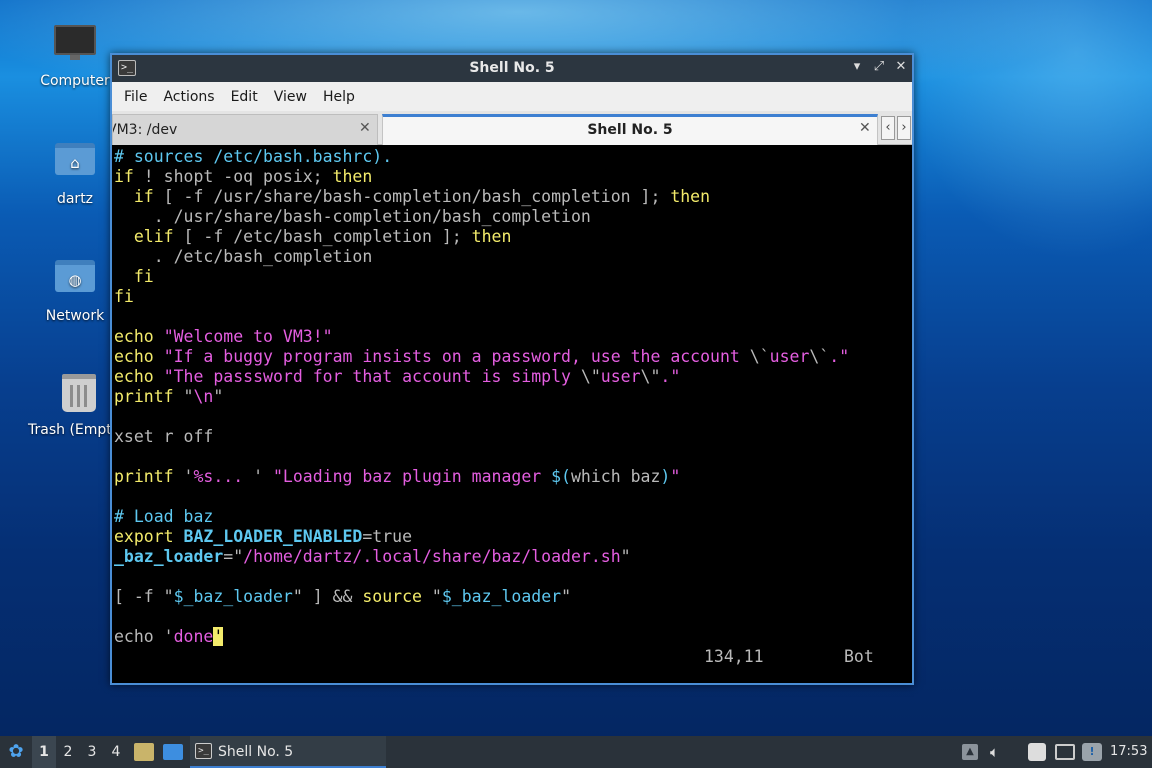 Image resolution: width=1152 pixels, height=768 pixels. What do you see at coordinates (994, 752) in the screenshot?
I see `volume-icon: 🔈︎` at bounding box center [994, 752].